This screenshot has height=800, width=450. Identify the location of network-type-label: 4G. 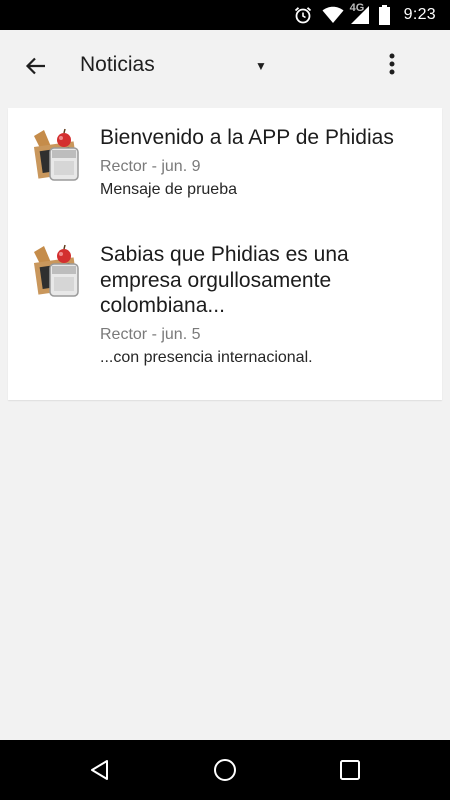
(357, 8).